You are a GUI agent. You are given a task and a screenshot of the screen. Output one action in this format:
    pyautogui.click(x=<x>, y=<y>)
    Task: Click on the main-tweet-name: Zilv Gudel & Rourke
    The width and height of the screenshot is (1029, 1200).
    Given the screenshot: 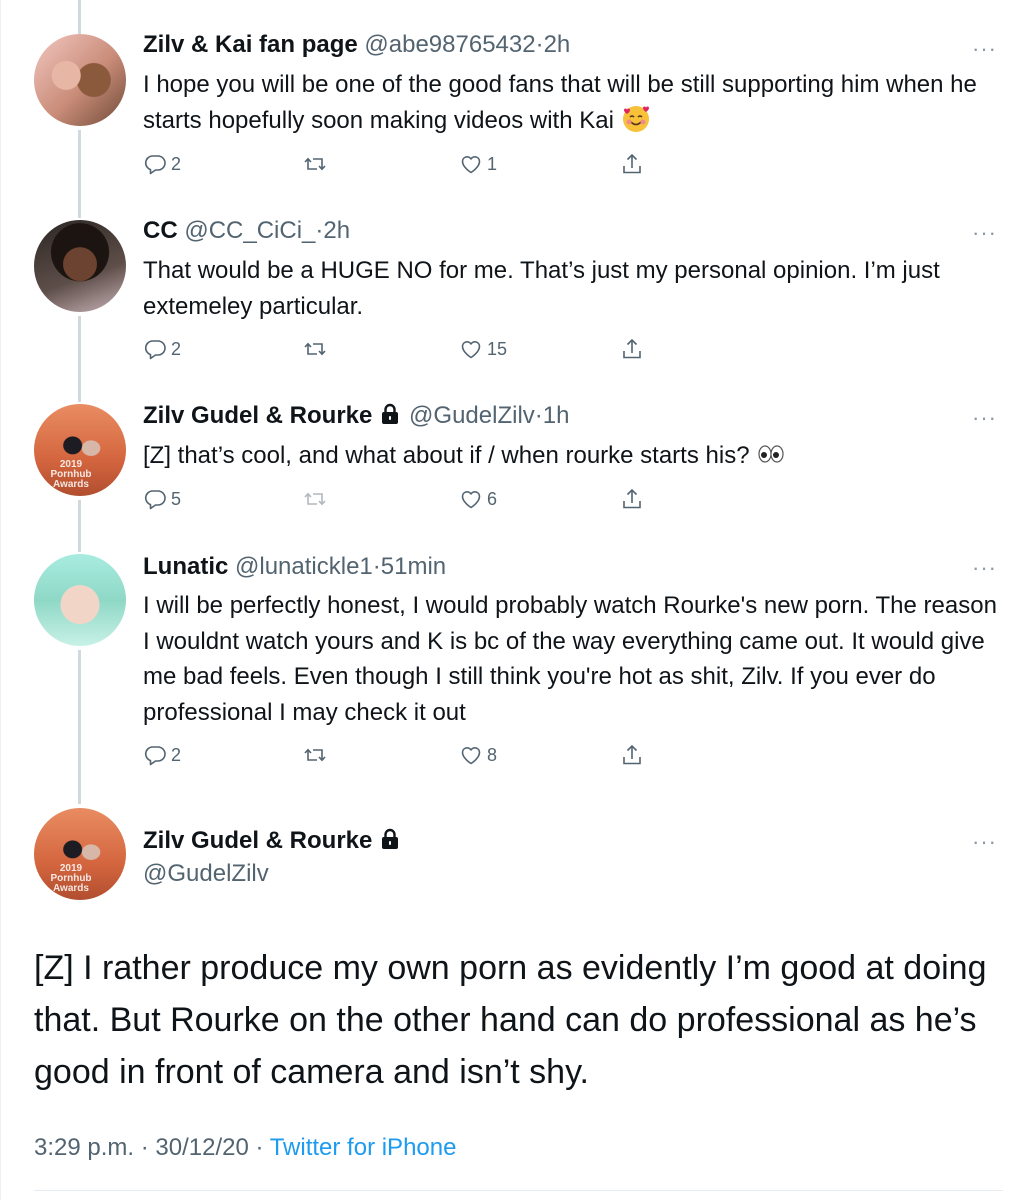 What is the action you would take?
    pyautogui.click(x=272, y=841)
    